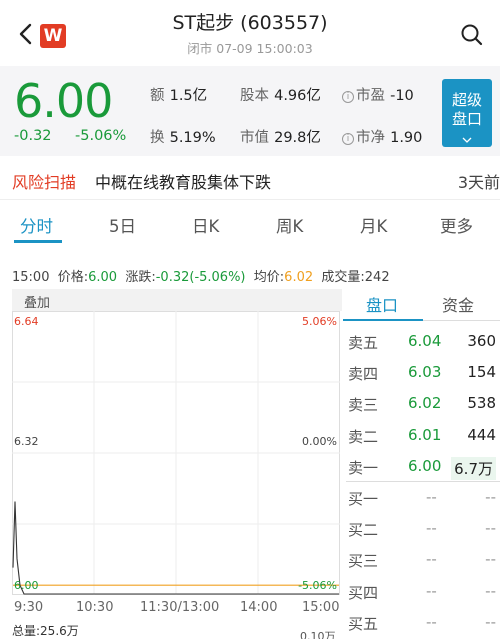 The width and height of the screenshot is (500, 639). What do you see at coordinates (250, 48) in the screenshot?
I see `market-status: 闭市 07-09 15:00:03` at bounding box center [250, 48].